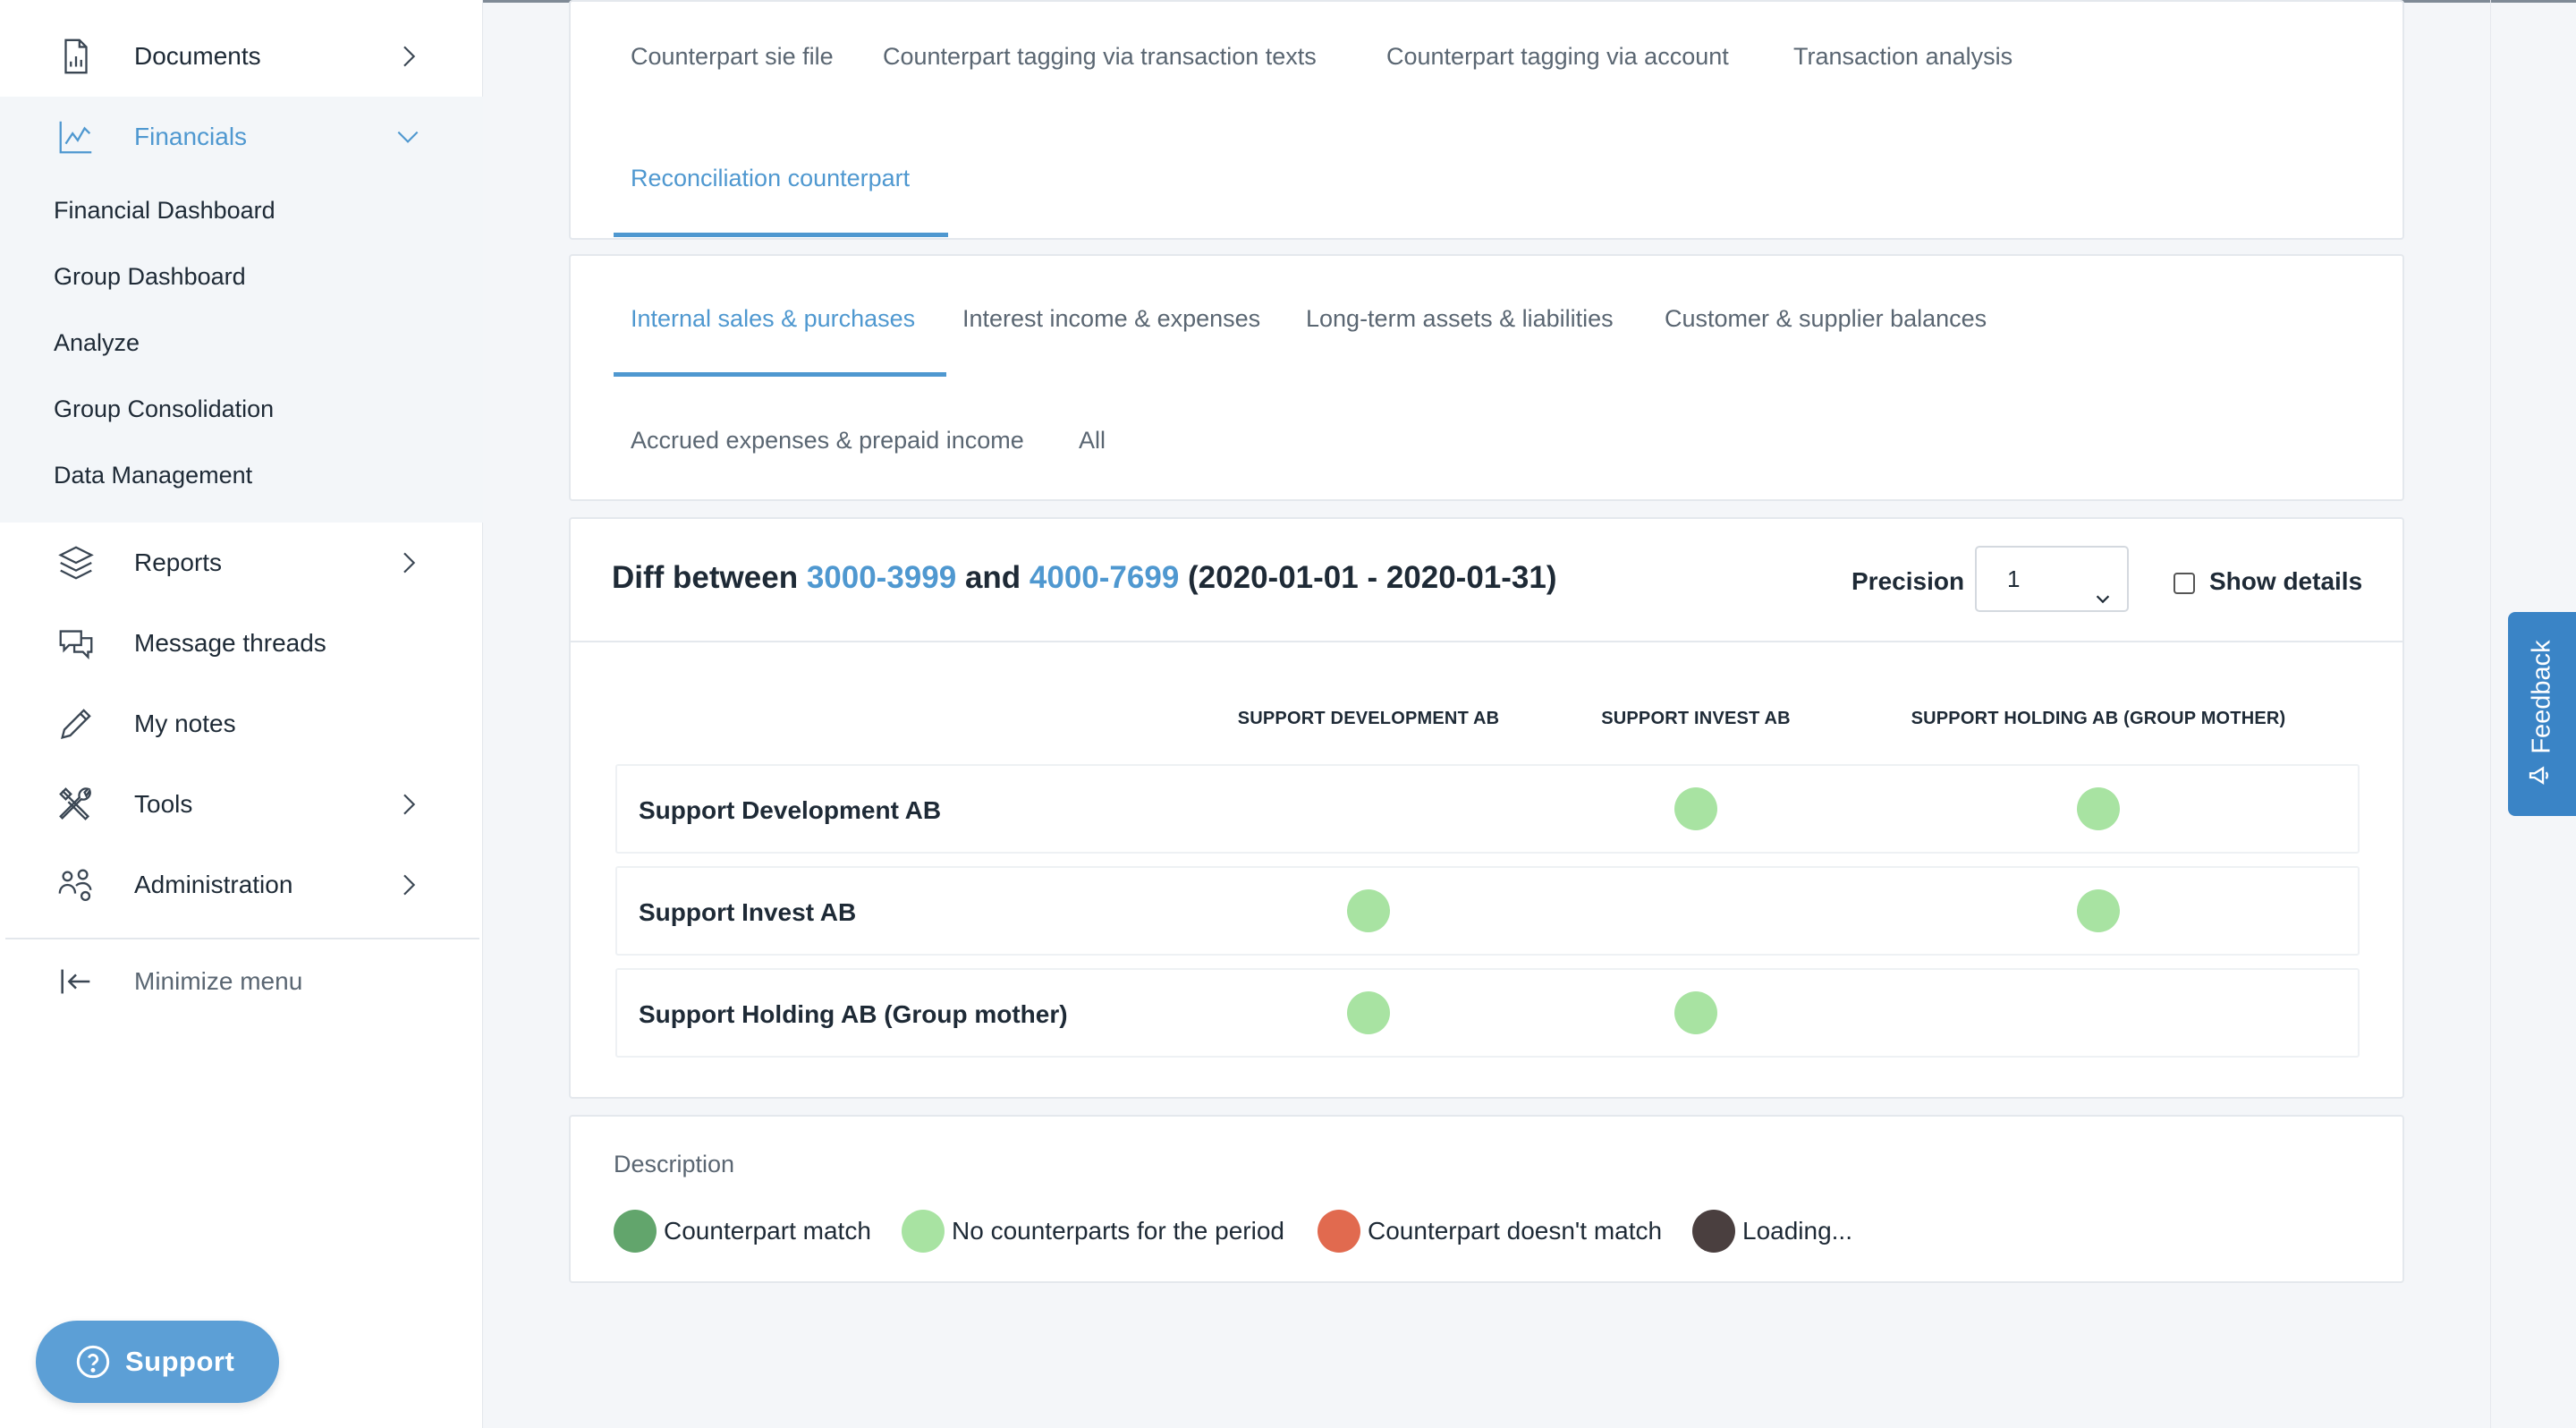  Describe the element at coordinates (881, 577) in the screenshot. I see `account-range-link-1: 3000-3999` at that location.